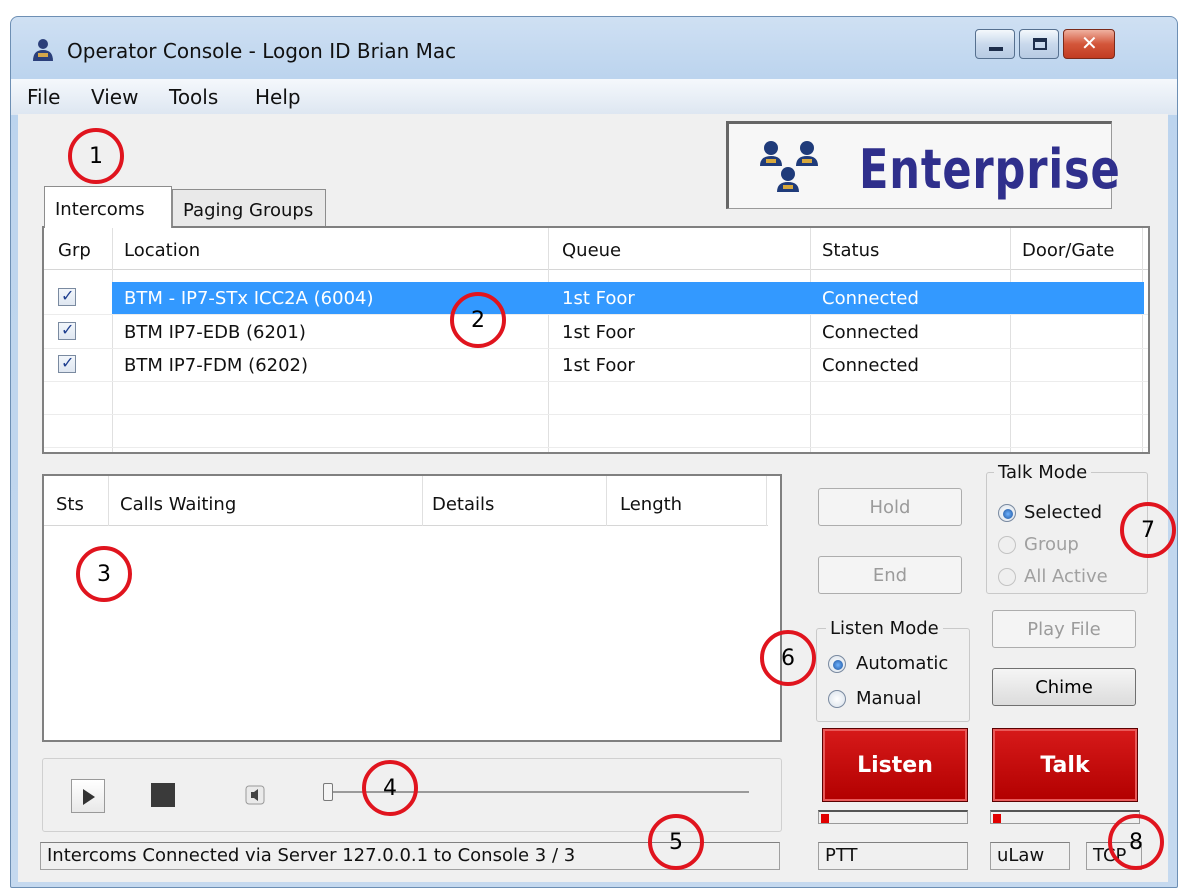  I want to click on close-button: ✕, so click(1089, 44).